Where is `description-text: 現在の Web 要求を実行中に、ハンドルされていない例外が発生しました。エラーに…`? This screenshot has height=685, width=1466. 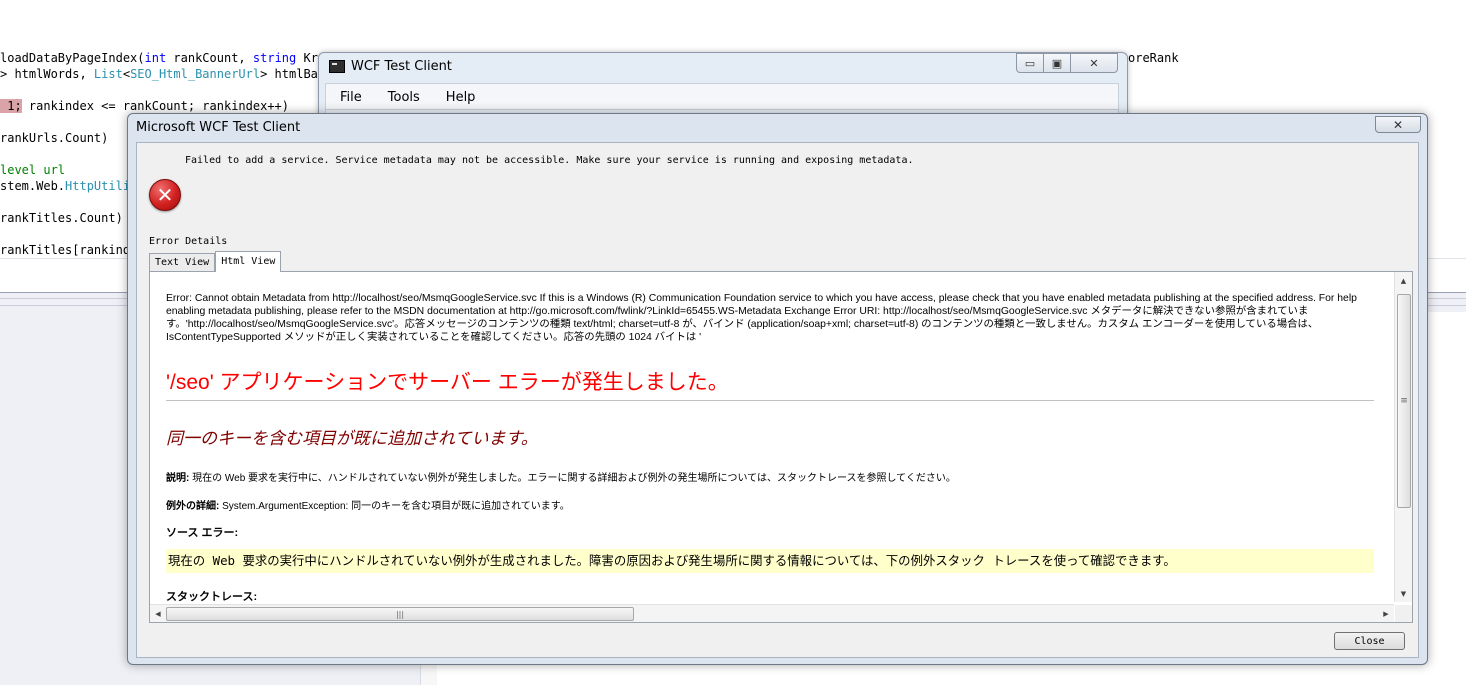
description-text: 現在の Web 要求を実行中に、ハンドルされていない例外が発生しました。エラーに… is located at coordinates (574, 478).